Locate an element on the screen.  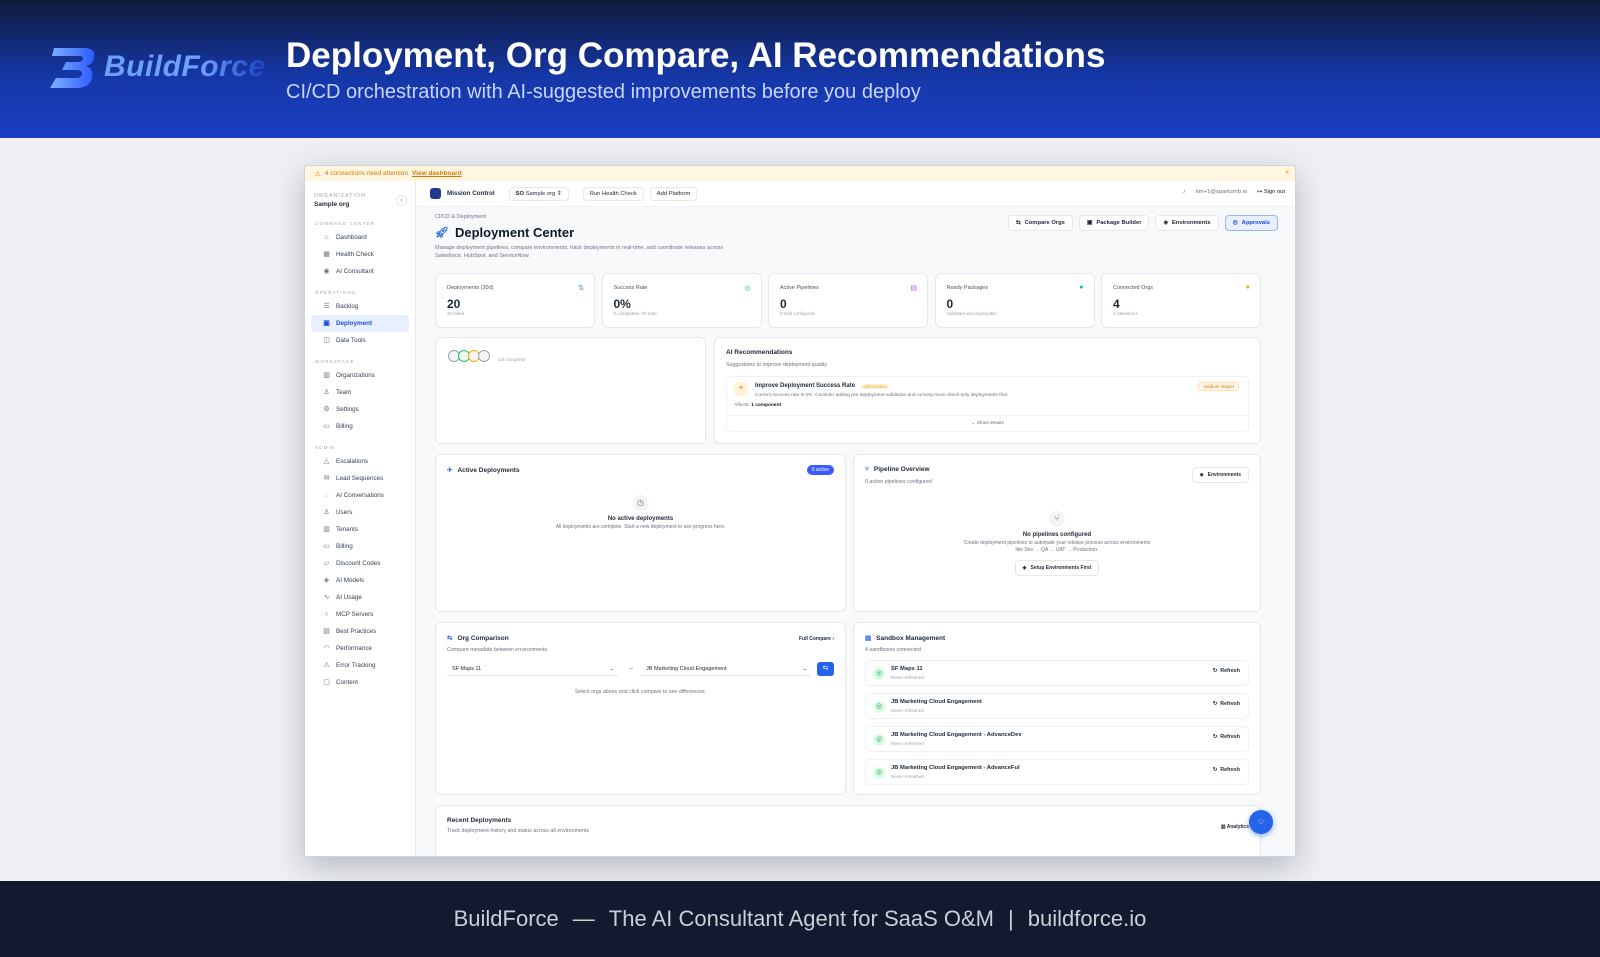
sidebar-item-lead-sequences: ✉ Lead Sequences is located at coordinates (360, 478).